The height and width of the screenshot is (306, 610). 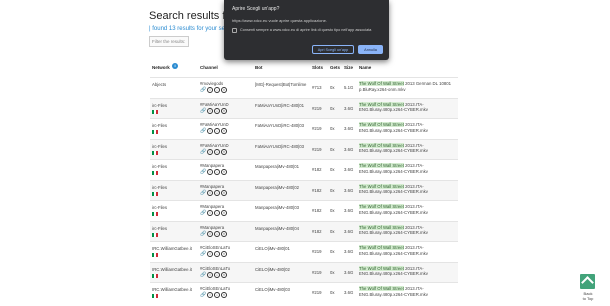 I want to click on back-to-top-button, so click(x=587, y=281).